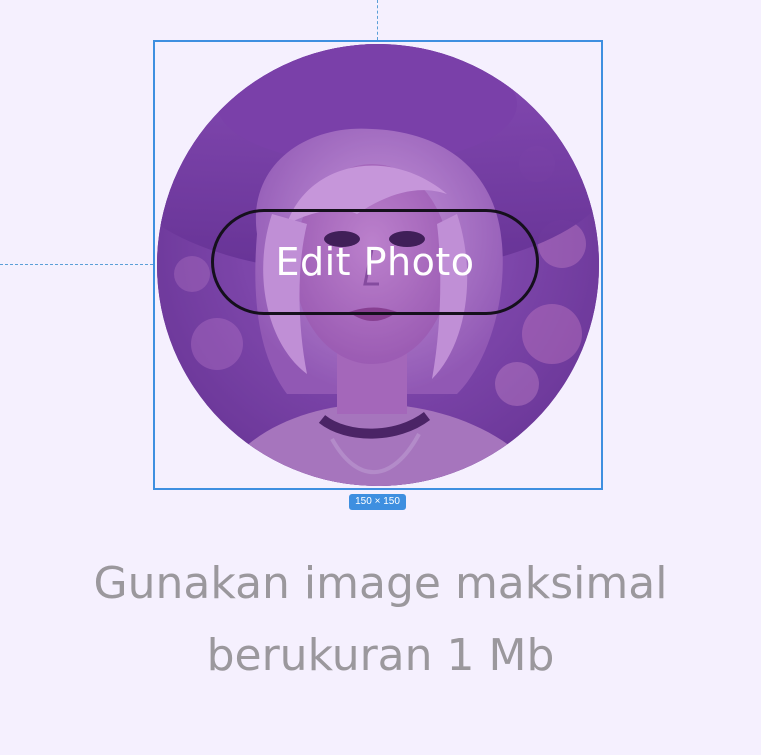 This screenshot has width=761, height=755. Describe the element at coordinates (380, 583) in the screenshot. I see `helper-line-1: Gunakan image maksimal` at that location.